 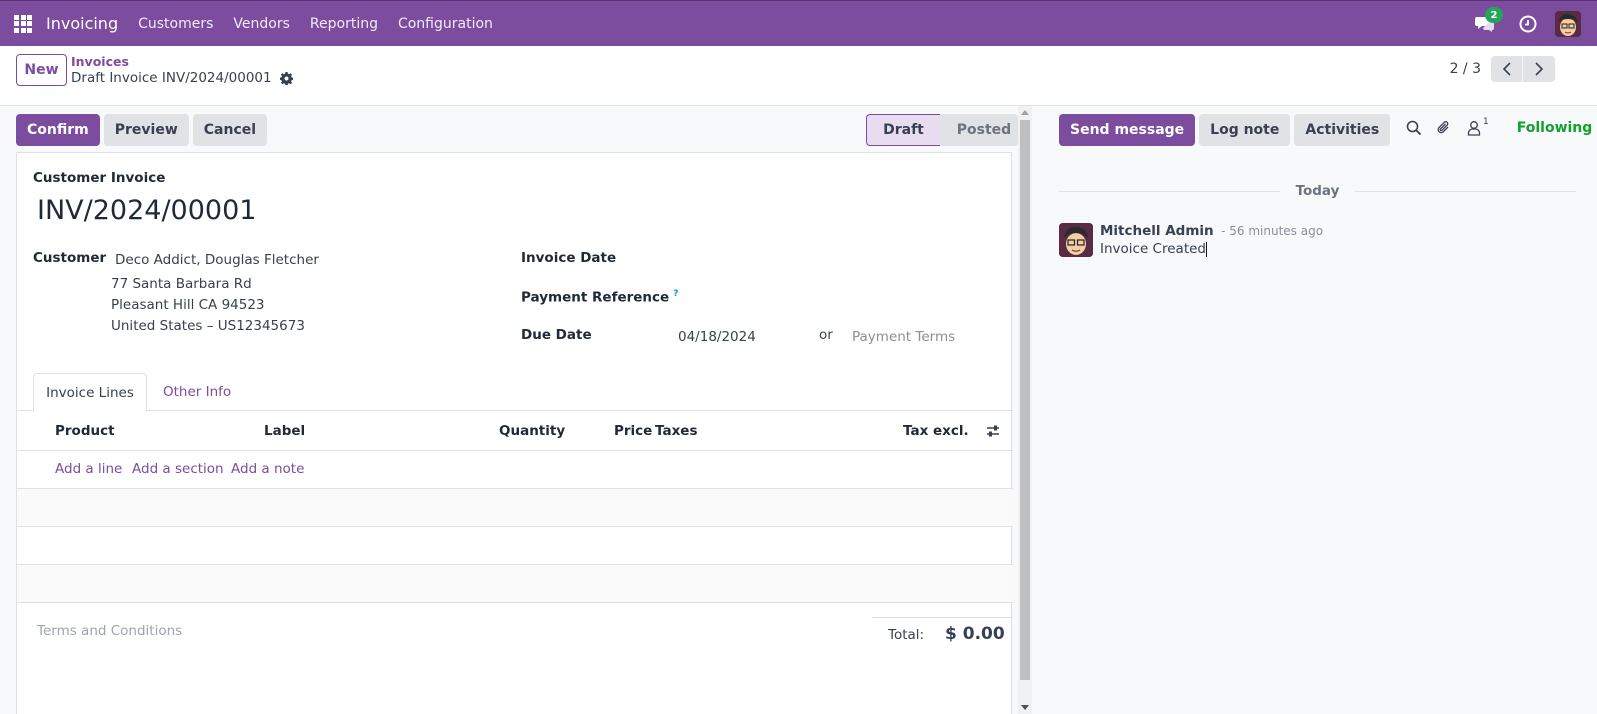 I want to click on invoice-date-field, so click(x=832, y=260).